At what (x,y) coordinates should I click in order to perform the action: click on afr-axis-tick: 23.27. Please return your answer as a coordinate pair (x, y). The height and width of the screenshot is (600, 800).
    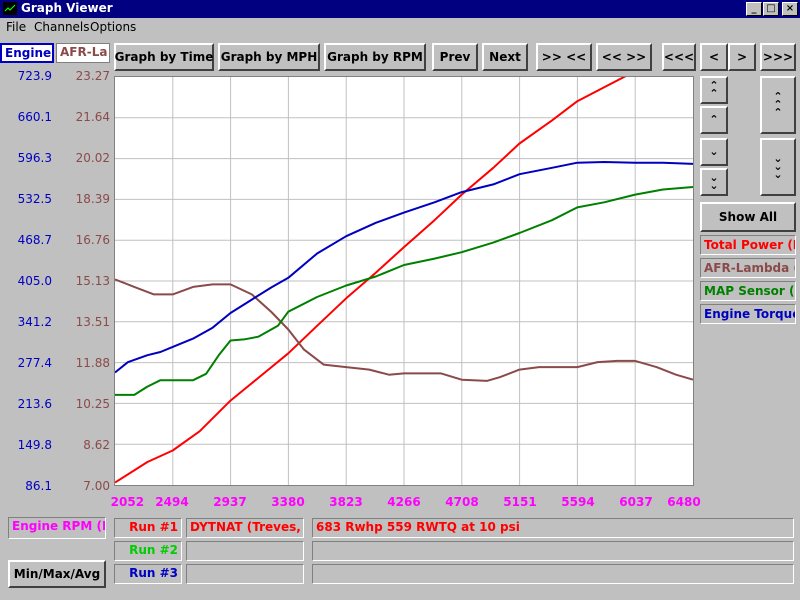
    Looking at the image, I should click on (92, 76).